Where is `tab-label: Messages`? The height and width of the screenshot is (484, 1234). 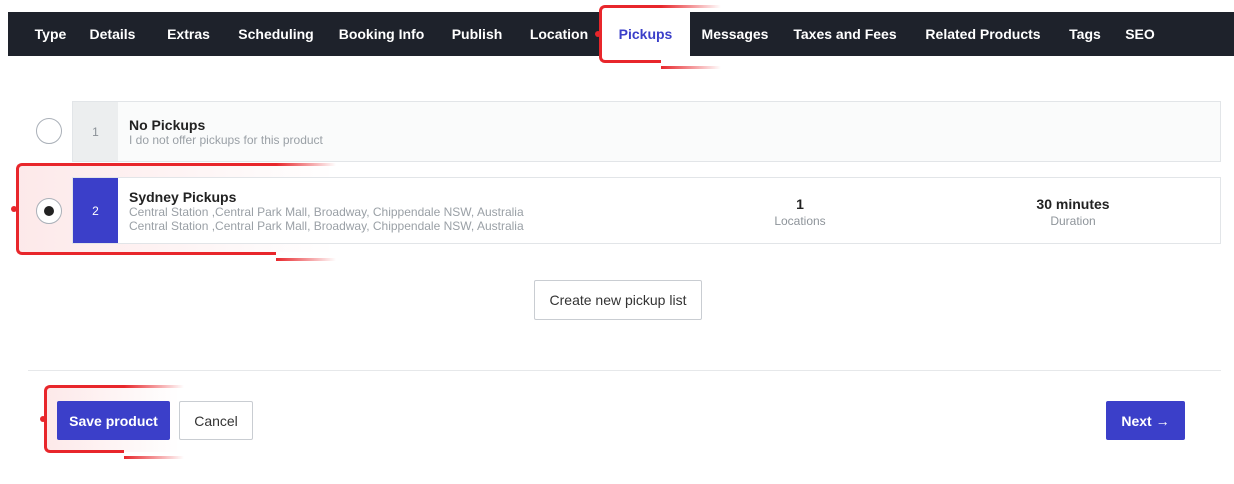 tab-label: Messages is located at coordinates (735, 34).